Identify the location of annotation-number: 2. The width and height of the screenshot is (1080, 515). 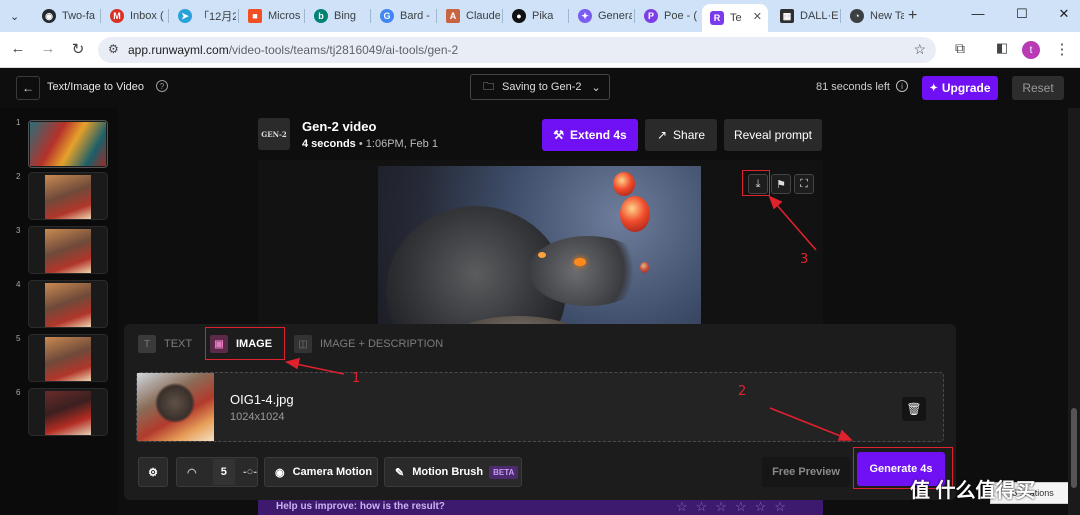
(742, 391).